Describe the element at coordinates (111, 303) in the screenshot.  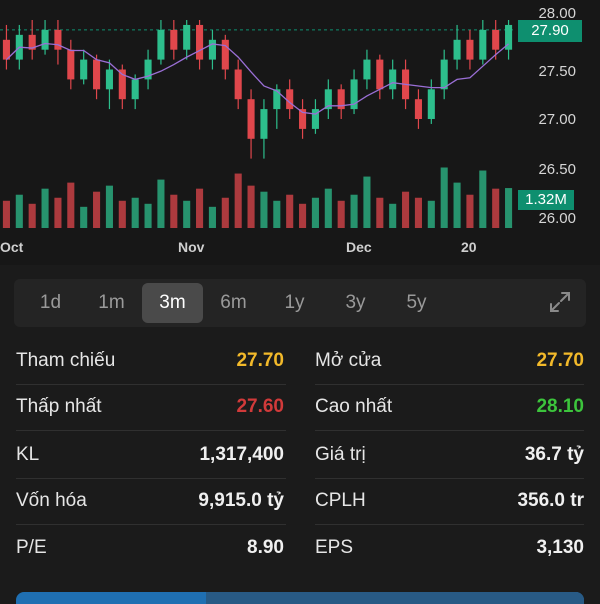
I see `range-1m: 1m` at that location.